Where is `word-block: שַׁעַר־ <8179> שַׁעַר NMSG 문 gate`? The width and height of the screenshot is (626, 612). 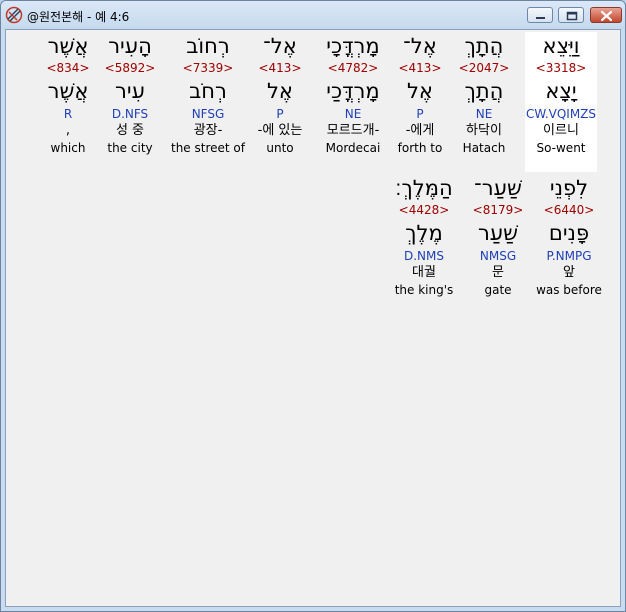
word-block: שַׁעַר־ <8179> שַׁעַר NMSG 문 gate is located at coordinates (498, 236).